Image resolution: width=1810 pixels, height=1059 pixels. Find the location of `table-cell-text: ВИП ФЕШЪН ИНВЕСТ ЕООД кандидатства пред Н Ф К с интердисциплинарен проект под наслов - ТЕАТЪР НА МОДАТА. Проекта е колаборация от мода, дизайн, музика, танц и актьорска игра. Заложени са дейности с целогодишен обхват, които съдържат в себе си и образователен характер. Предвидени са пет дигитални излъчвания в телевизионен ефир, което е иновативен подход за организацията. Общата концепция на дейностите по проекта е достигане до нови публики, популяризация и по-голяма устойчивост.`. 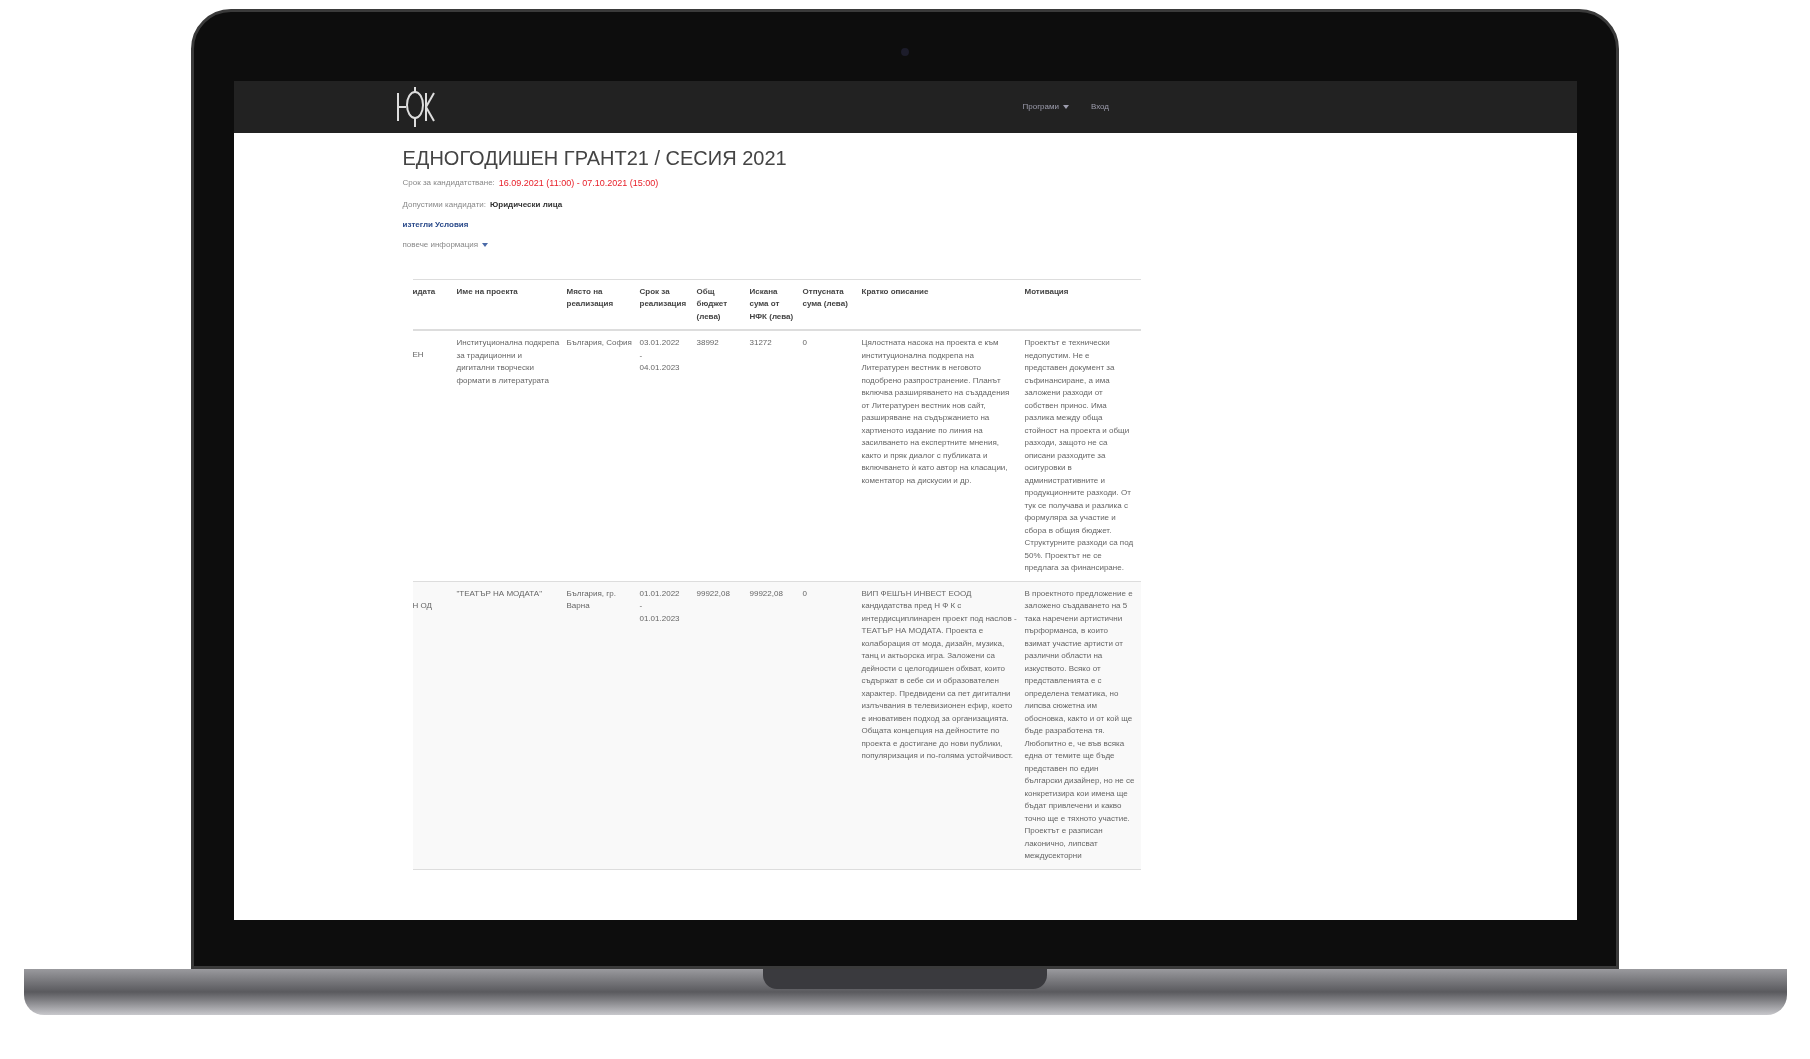

table-cell-text: ВИП ФЕШЪН ИНВЕСТ ЕООД кандидатства пред Н Ф К с интердисциплинарен проект под наслов - ТЕАТЪР НА МОДАТА. Проекта е колаборация от мода, дизайн, музика, танц и актьорска игра. Заложени са дейности с целогодишен обхват, които съдържат в себе си и образователен характер. Предвидени са пет дигитални излъчвания в телевизионен ефир, което е иновативен подход за организацията. Общата концепция на дейностите по проекта е достигане до нови публики, популяризация и по-голяма устойчивост. is located at coordinates (939, 674).